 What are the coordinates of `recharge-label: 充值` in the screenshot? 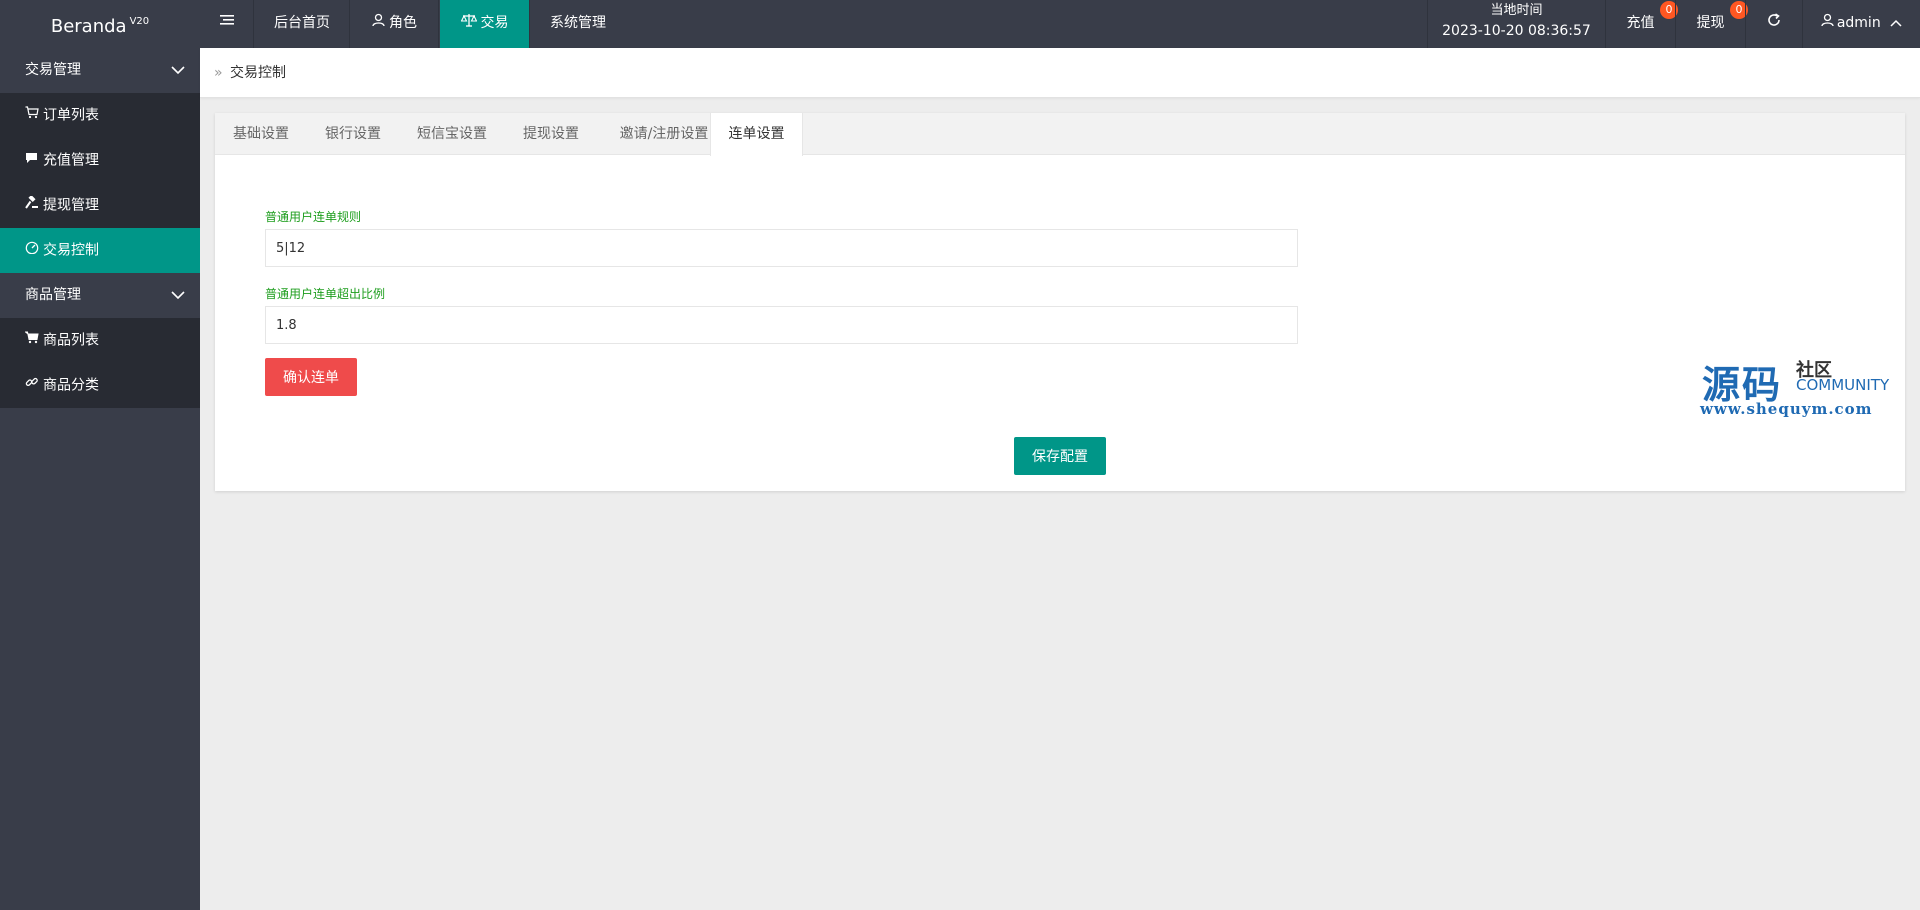 It's located at (1640, 23).